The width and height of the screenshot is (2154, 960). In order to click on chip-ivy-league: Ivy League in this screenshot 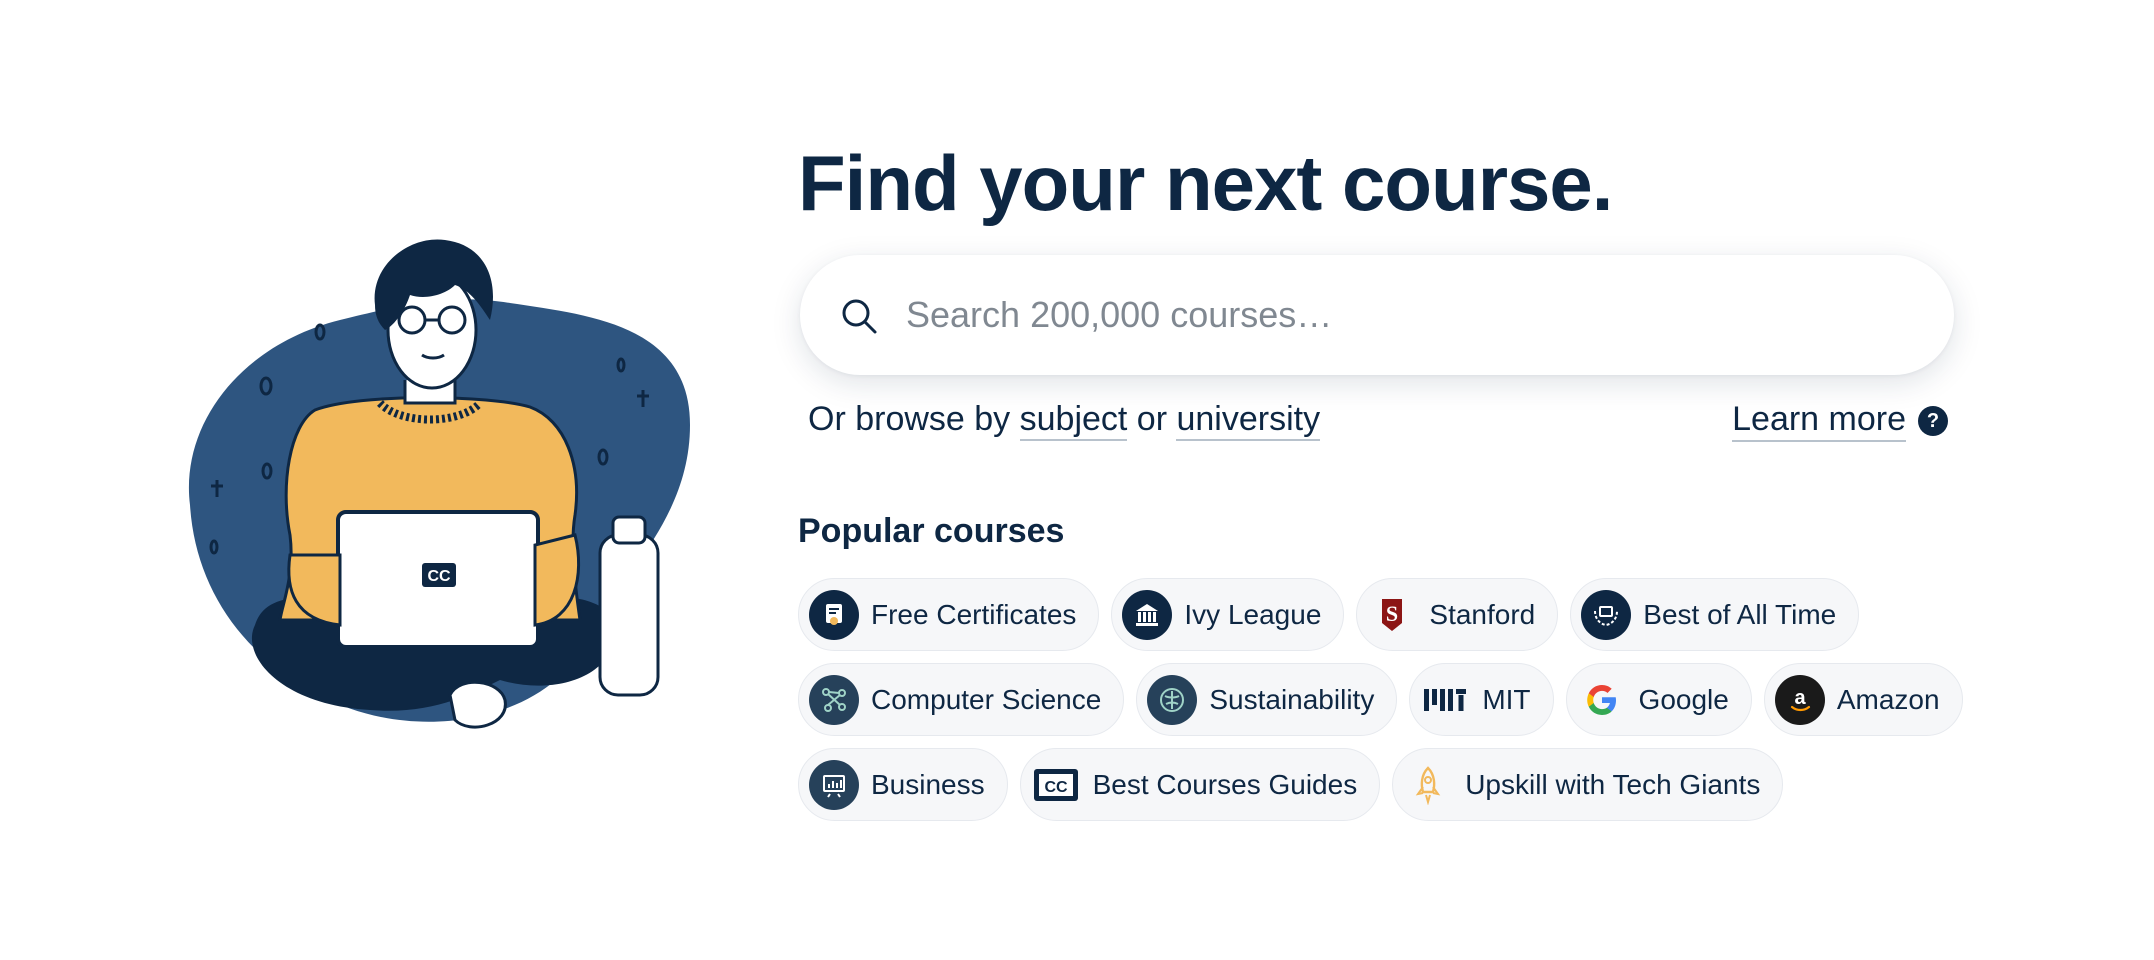, I will do `click(1228, 614)`.